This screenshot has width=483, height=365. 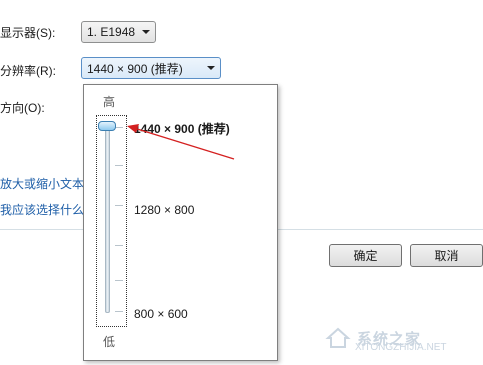 I want to click on annotation-arrow-icon, so click(x=181, y=142).